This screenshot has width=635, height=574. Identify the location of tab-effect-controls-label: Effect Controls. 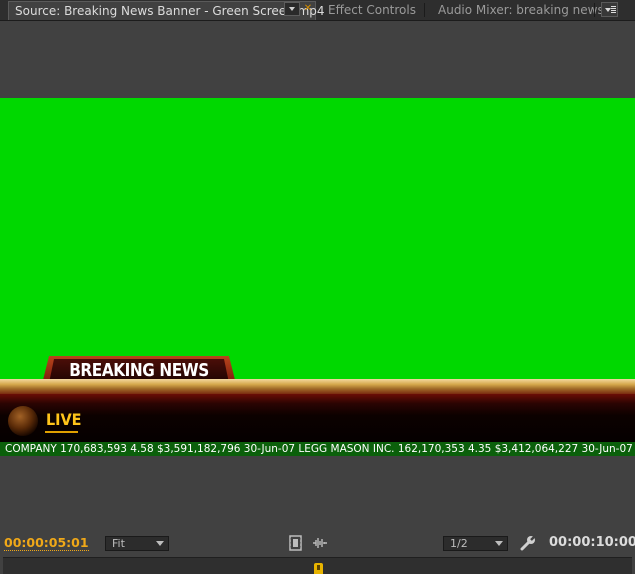
(372, 10).